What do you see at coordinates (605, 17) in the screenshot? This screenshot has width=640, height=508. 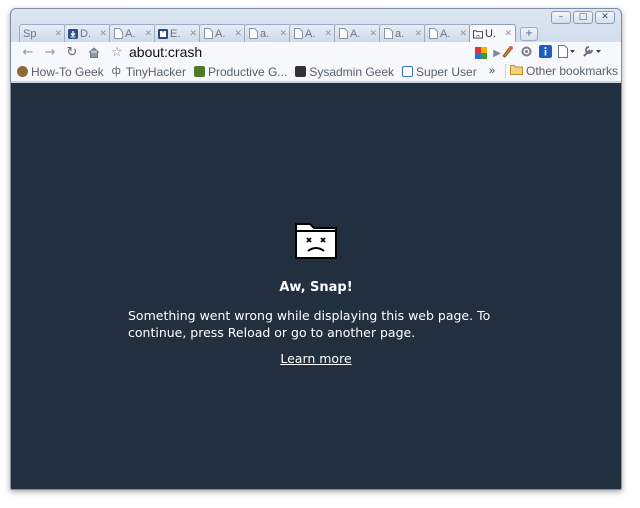 I see `close-icon: ✕` at bounding box center [605, 17].